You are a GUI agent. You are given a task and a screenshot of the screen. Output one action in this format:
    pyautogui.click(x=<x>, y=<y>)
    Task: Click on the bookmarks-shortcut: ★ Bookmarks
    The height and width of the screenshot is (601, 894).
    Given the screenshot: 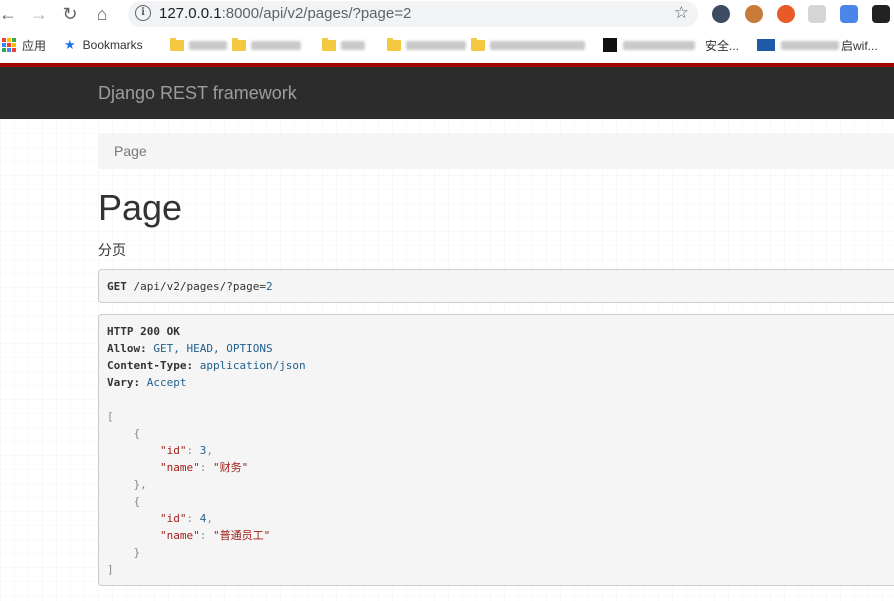 What is the action you would take?
    pyautogui.click(x=103, y=45)
    